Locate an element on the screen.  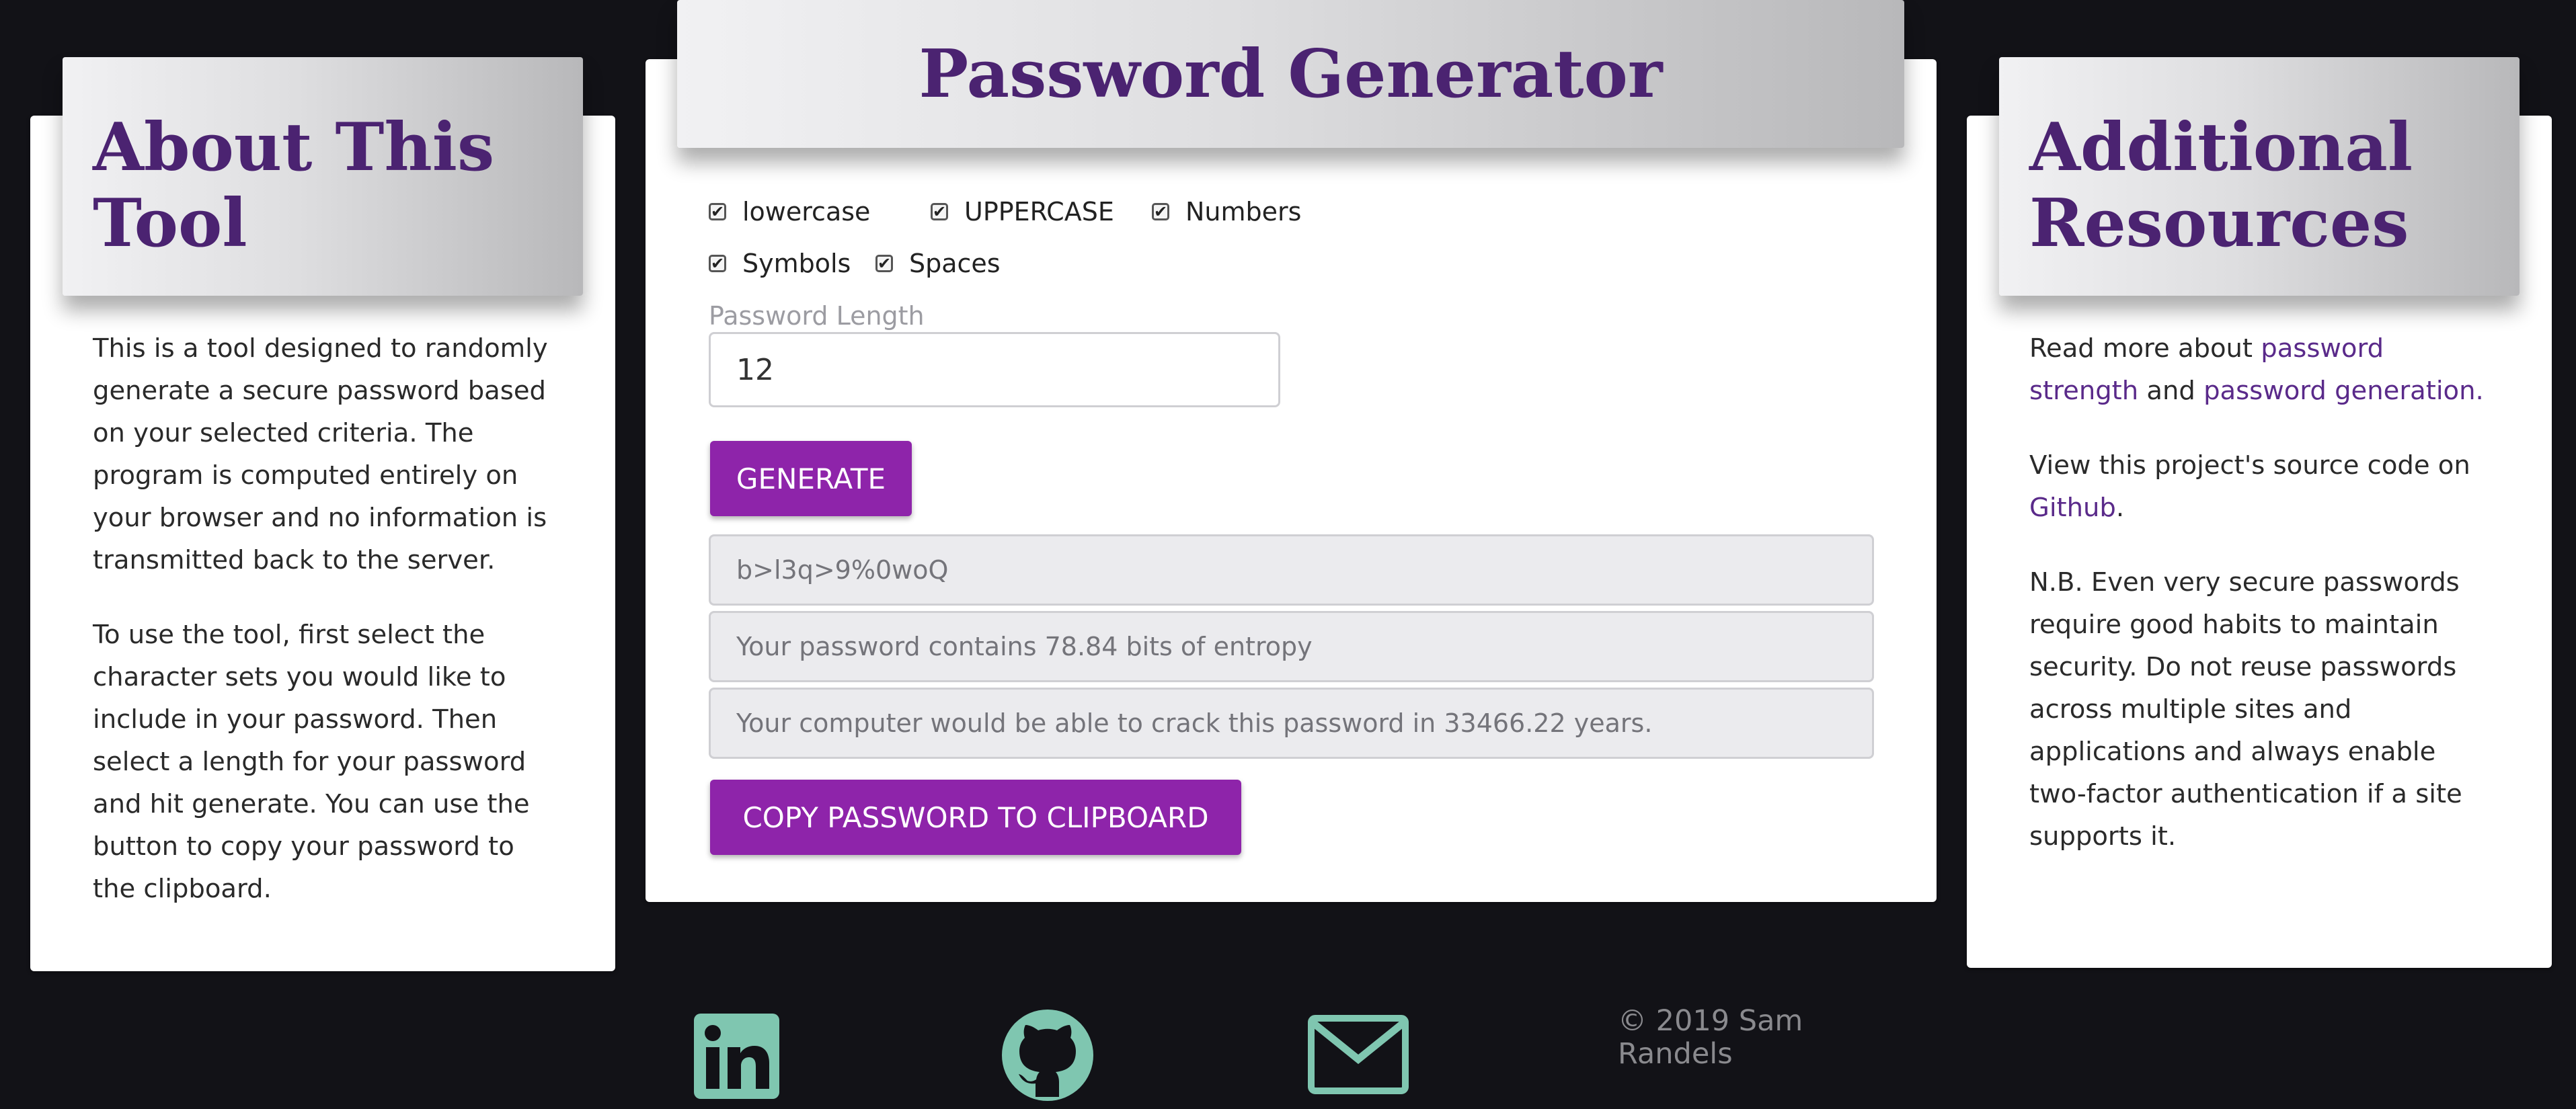
password-output: b>l3q>9%0woQ is located at coordinates (1292, 570).